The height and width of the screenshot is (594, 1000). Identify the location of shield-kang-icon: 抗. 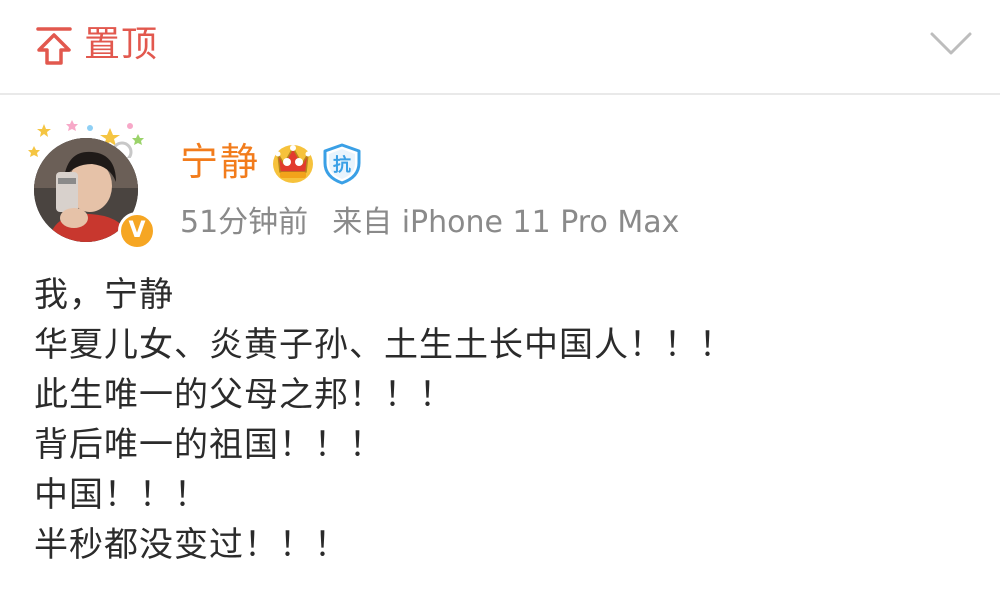
(342, 164).